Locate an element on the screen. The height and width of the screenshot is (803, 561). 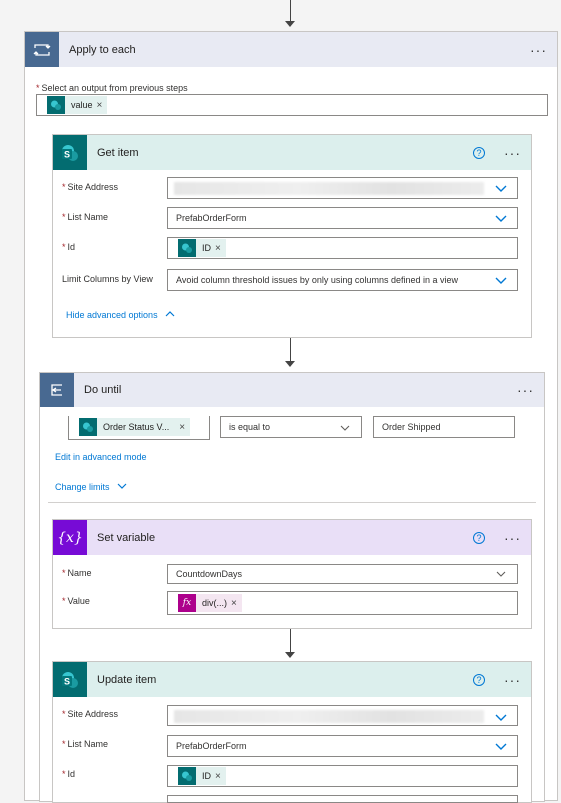
set-variable-menu-button: ··· is located at coordinates (512, 538).